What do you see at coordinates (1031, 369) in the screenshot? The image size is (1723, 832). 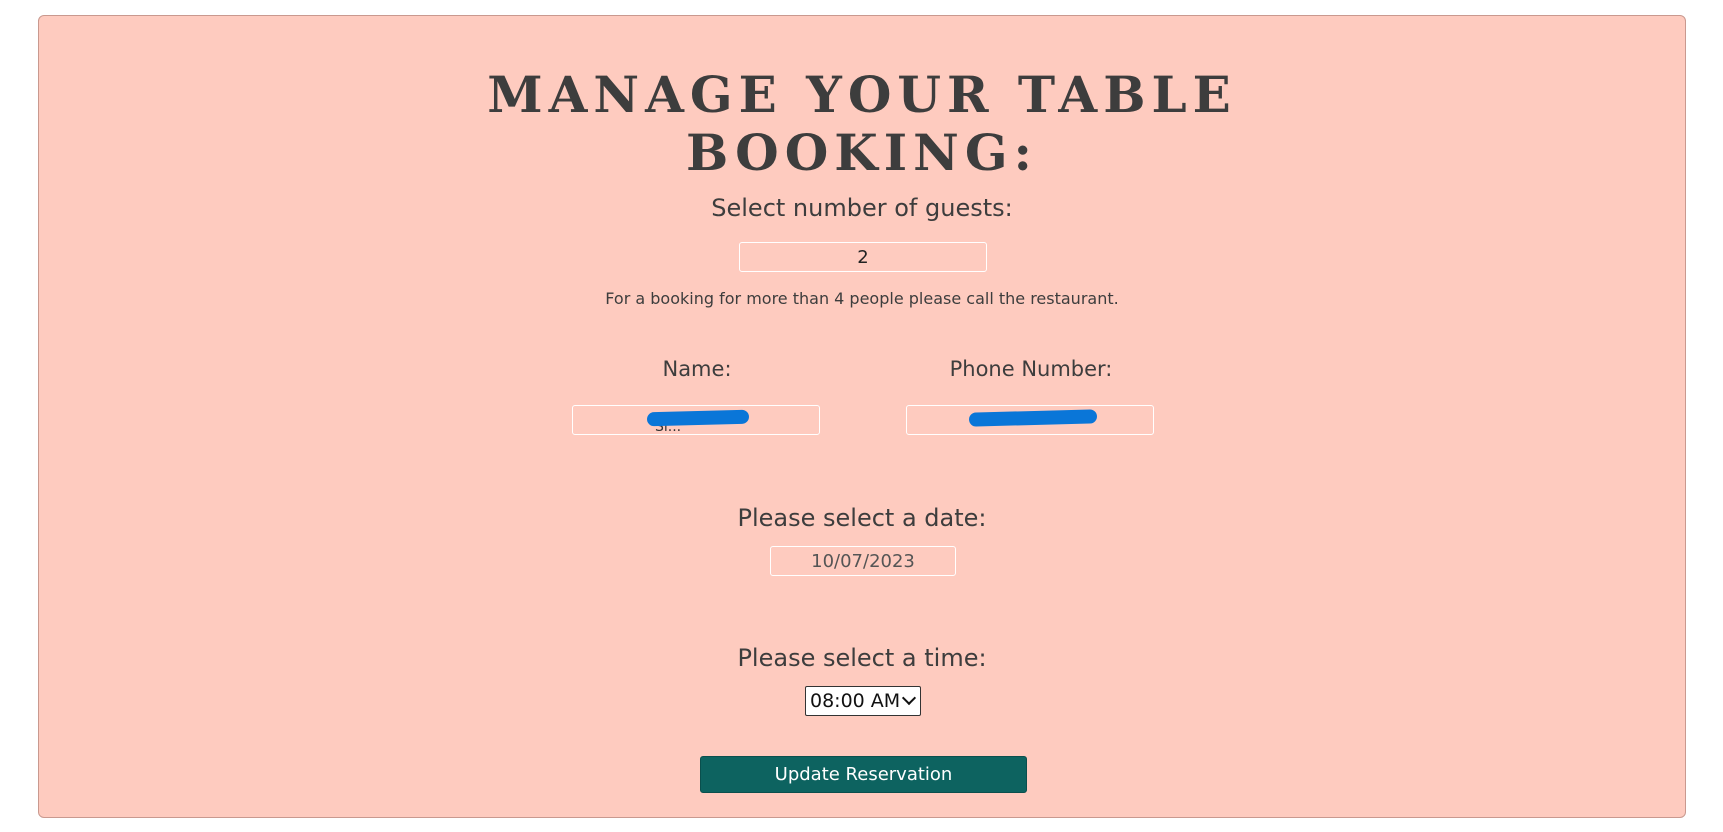 I see `phone-label: Phone Number:` at bounding box center [1031, 369].